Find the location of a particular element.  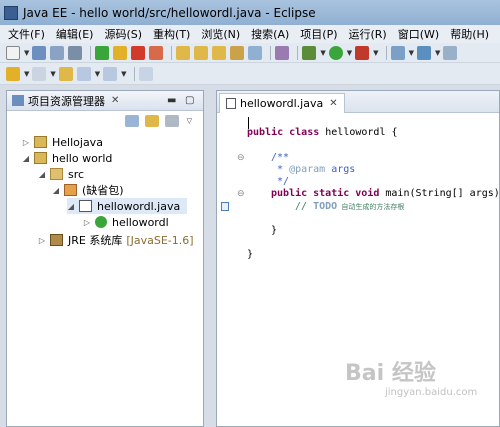

resume-icon is located at coordinates (102, 52).